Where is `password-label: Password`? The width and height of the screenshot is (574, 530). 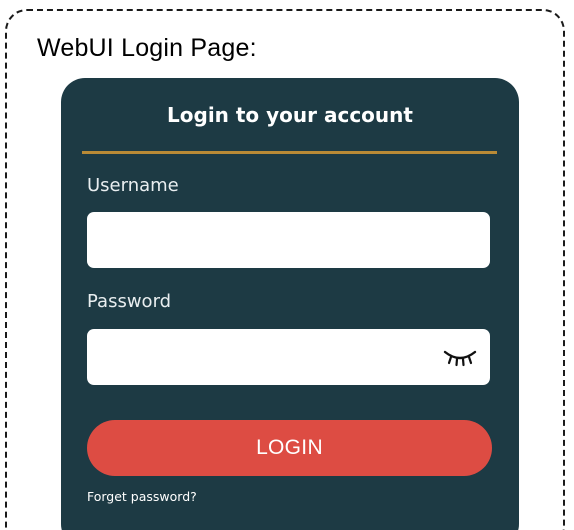
password-label: Password is located at coordinates (129, 301).